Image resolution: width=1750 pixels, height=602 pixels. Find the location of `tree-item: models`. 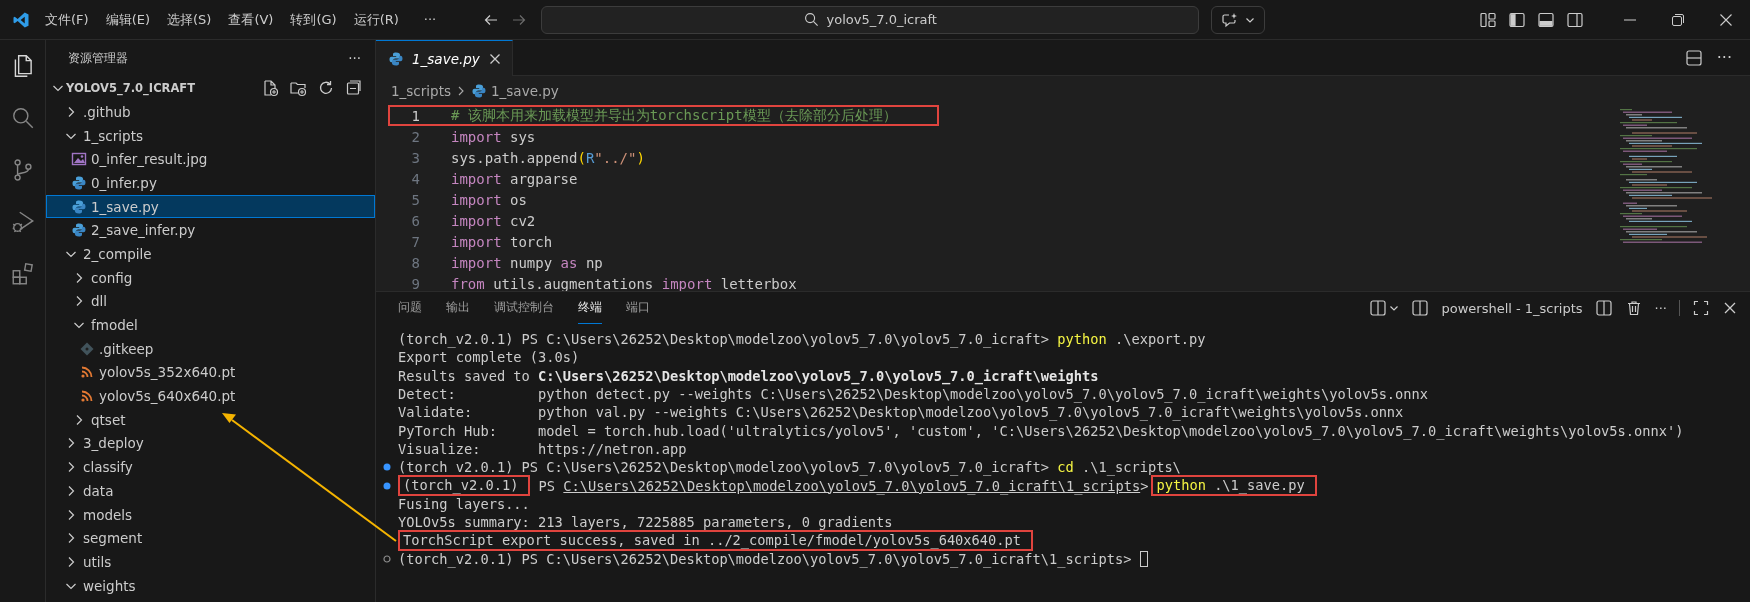

tree-item: models is located at coordinates (210, 514).